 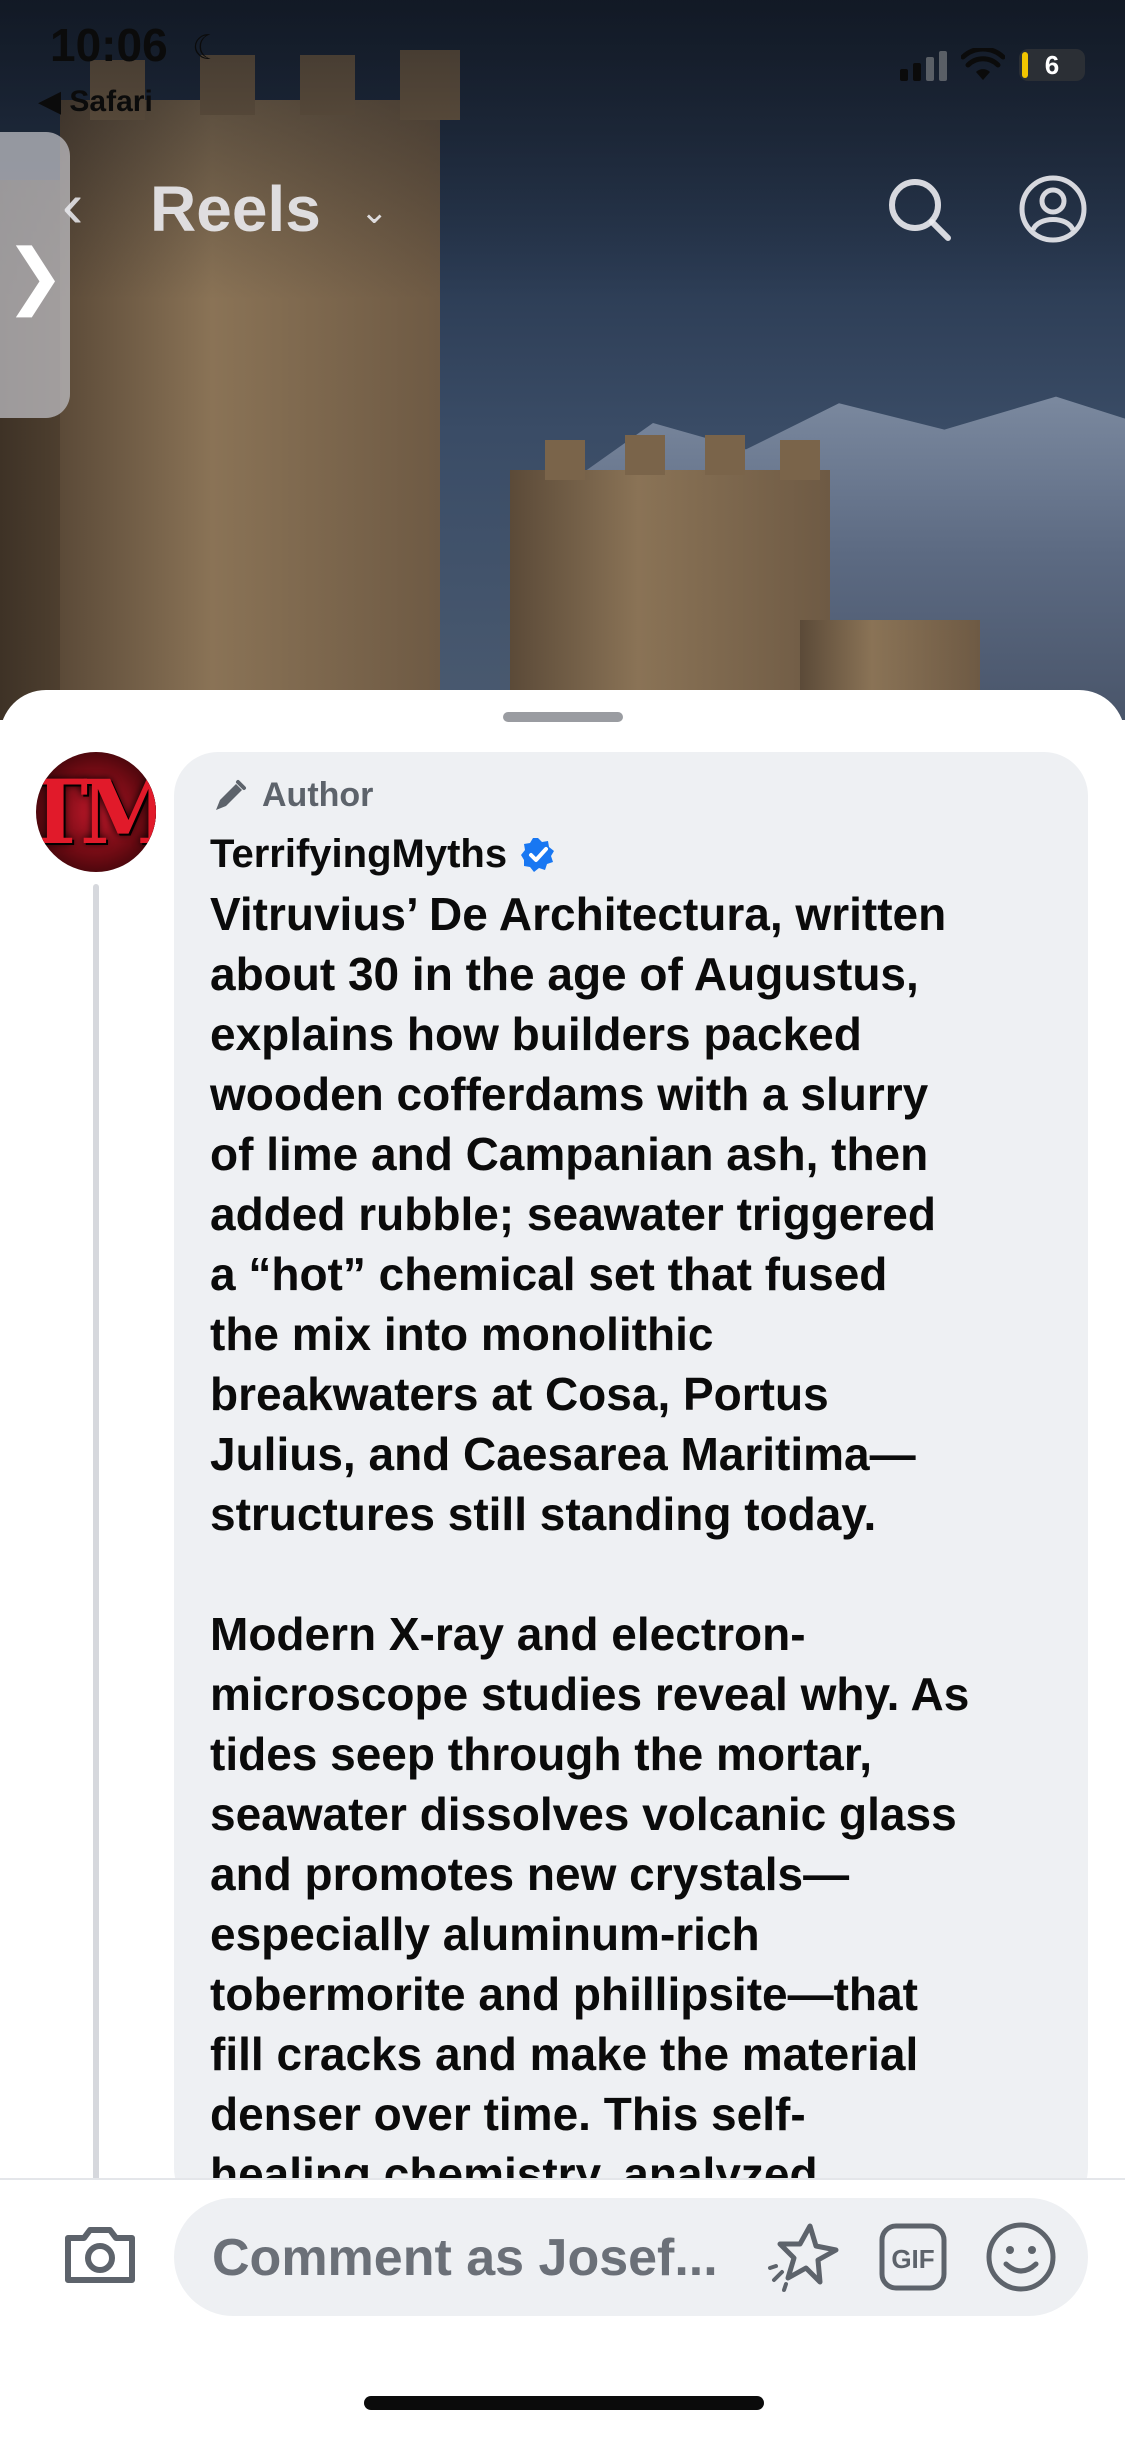 I want to click on avatar: TM, so click(x=96, y=812).